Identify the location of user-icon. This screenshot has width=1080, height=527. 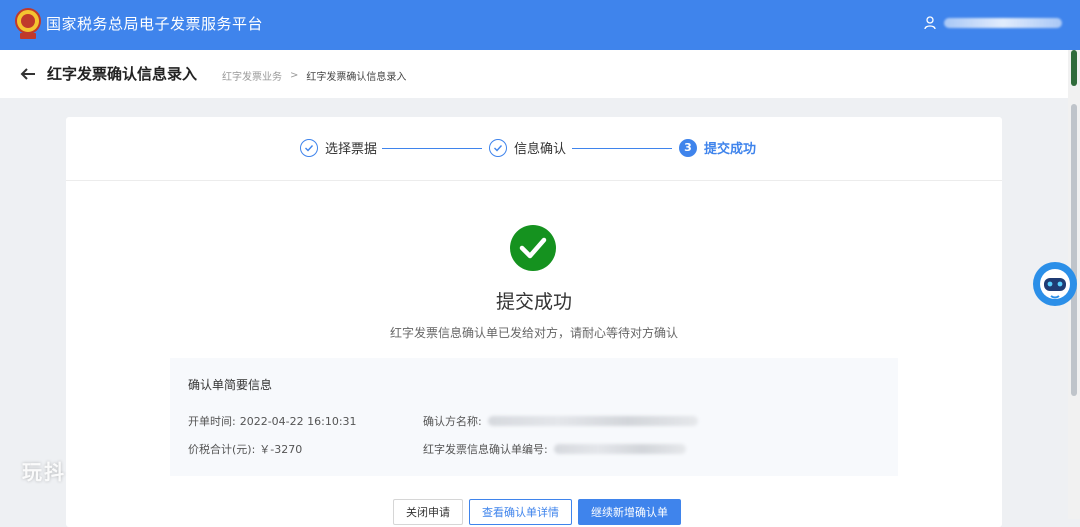
(930, 23).